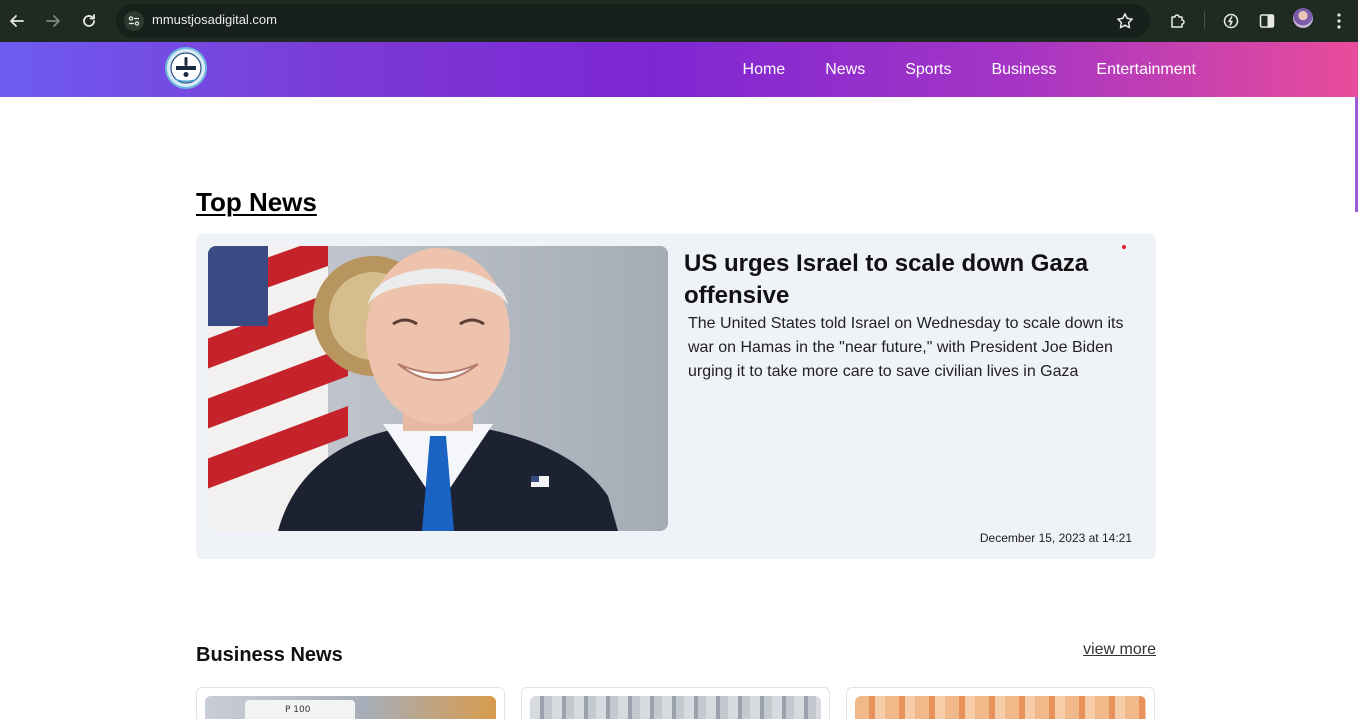  I want to click on top-news-timestamp: December 15, 2023 at 14:21, so click(1055, 538).